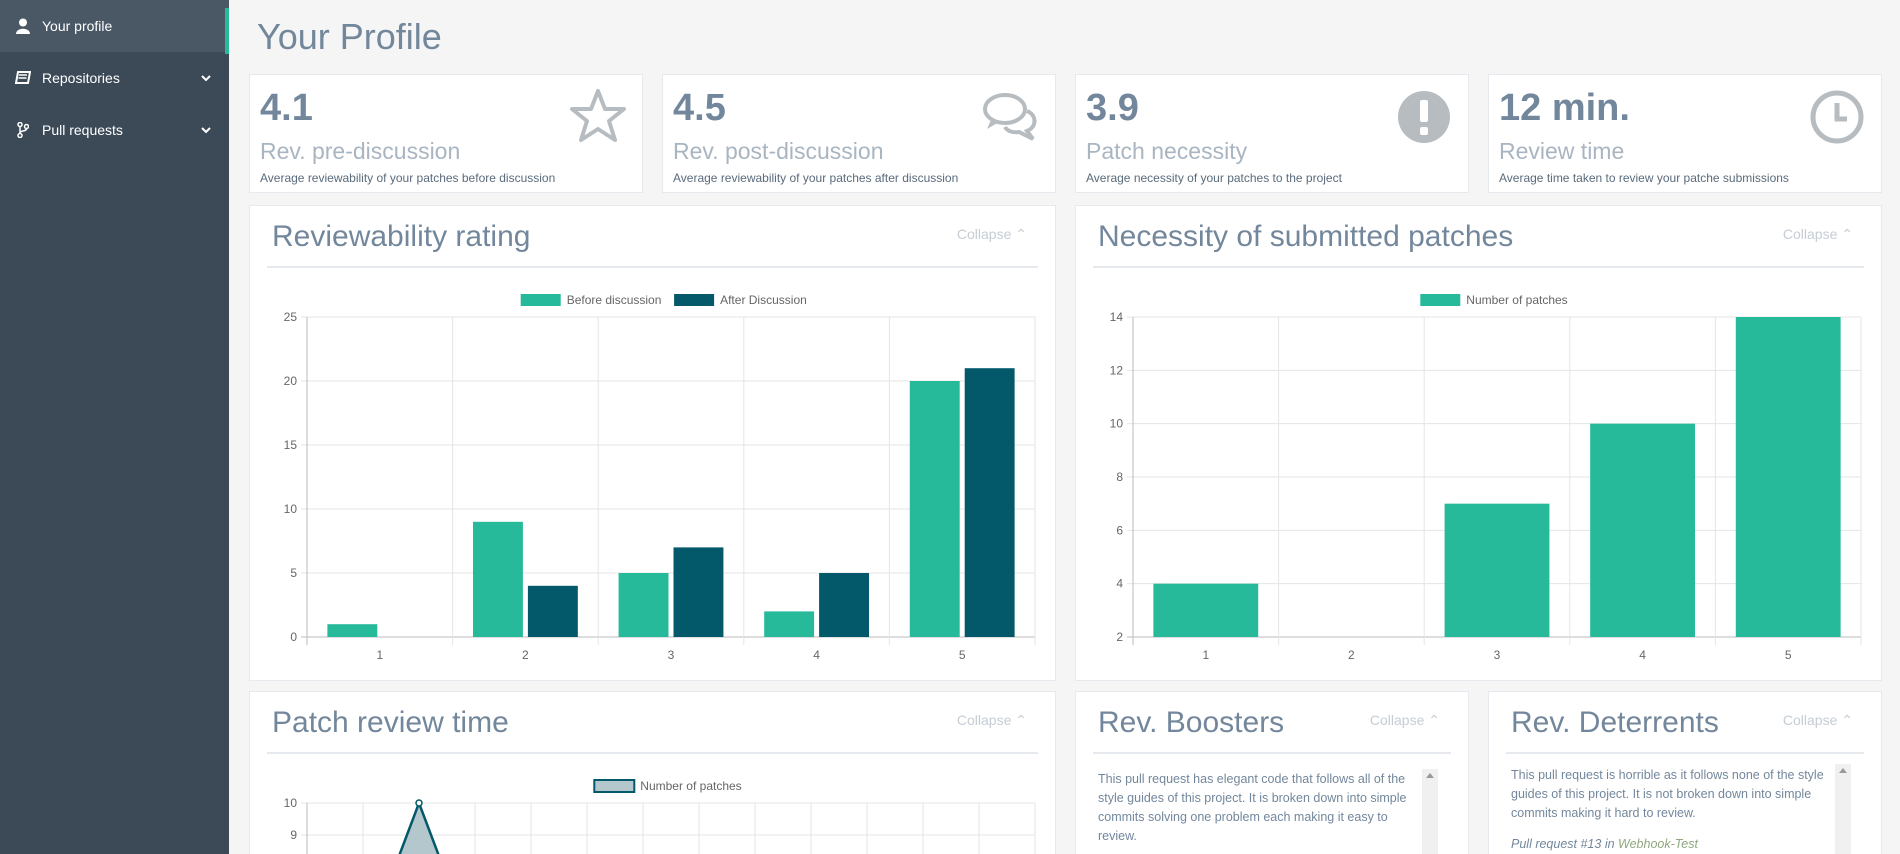 Image resolution: width=1900 pixels, height=854 pixels. I want to click on tile-count: 3.9, so click(1112, 108).